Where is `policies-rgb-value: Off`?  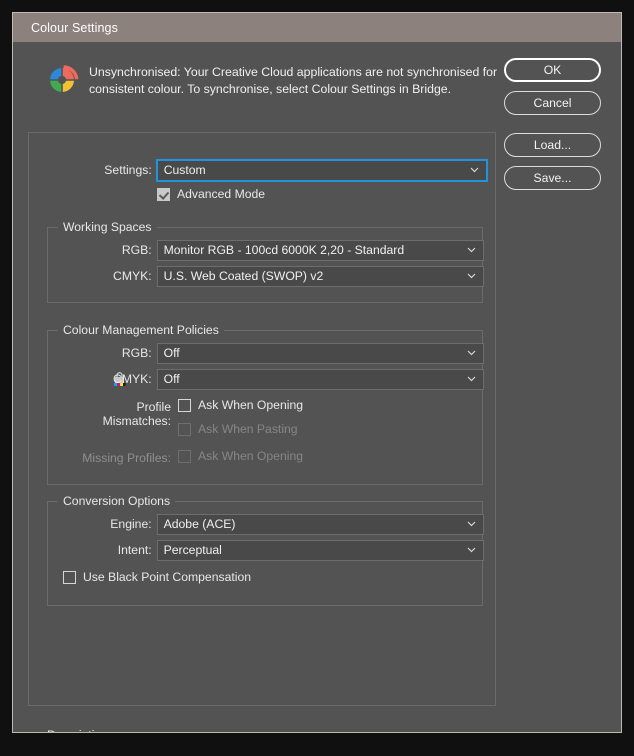
policies-rgb-value: Off is located at coordinates (171, 353).